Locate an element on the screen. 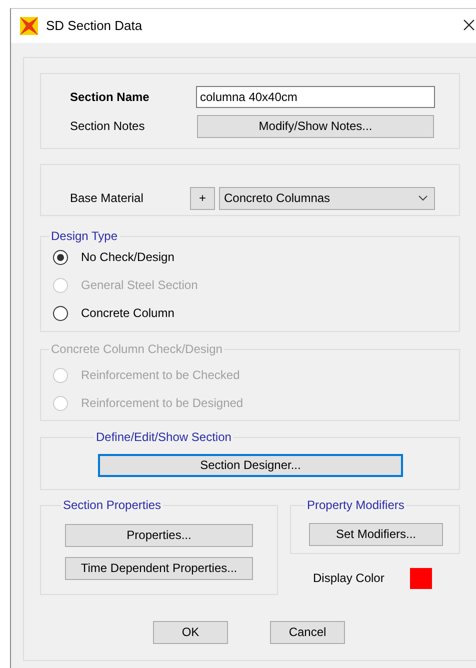  field-label: Section Notes is located at coordinates (108, 126).